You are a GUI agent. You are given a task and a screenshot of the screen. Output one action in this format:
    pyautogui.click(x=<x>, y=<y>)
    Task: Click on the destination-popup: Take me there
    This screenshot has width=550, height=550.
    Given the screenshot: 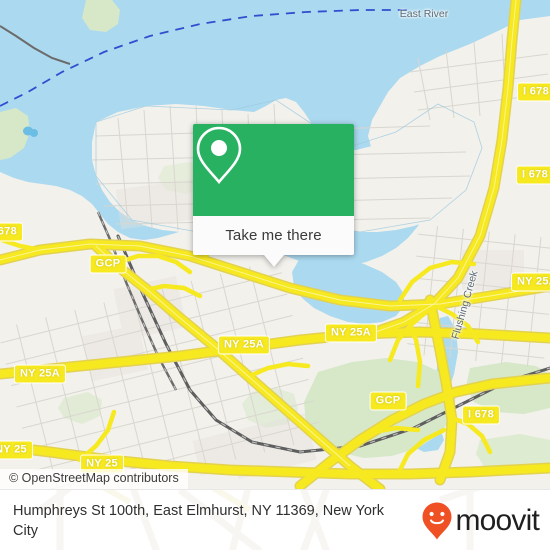 What is the action you would take?
    pyautogui.click(x=273, y=195)
    